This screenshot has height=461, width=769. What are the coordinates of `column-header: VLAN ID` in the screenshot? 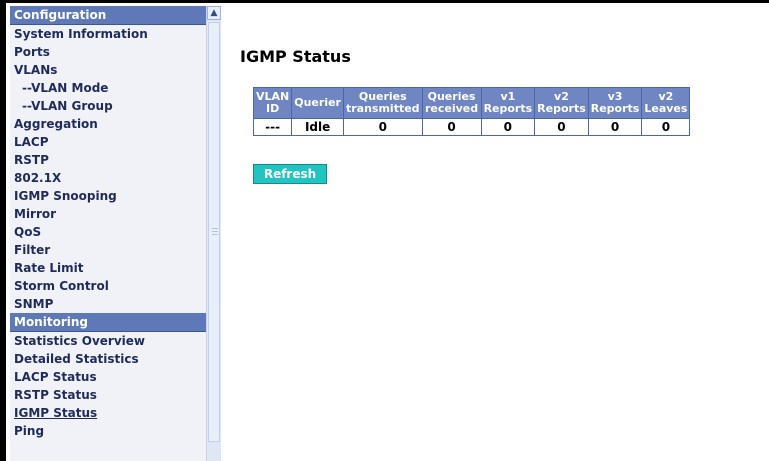 It's located at (272, 103).